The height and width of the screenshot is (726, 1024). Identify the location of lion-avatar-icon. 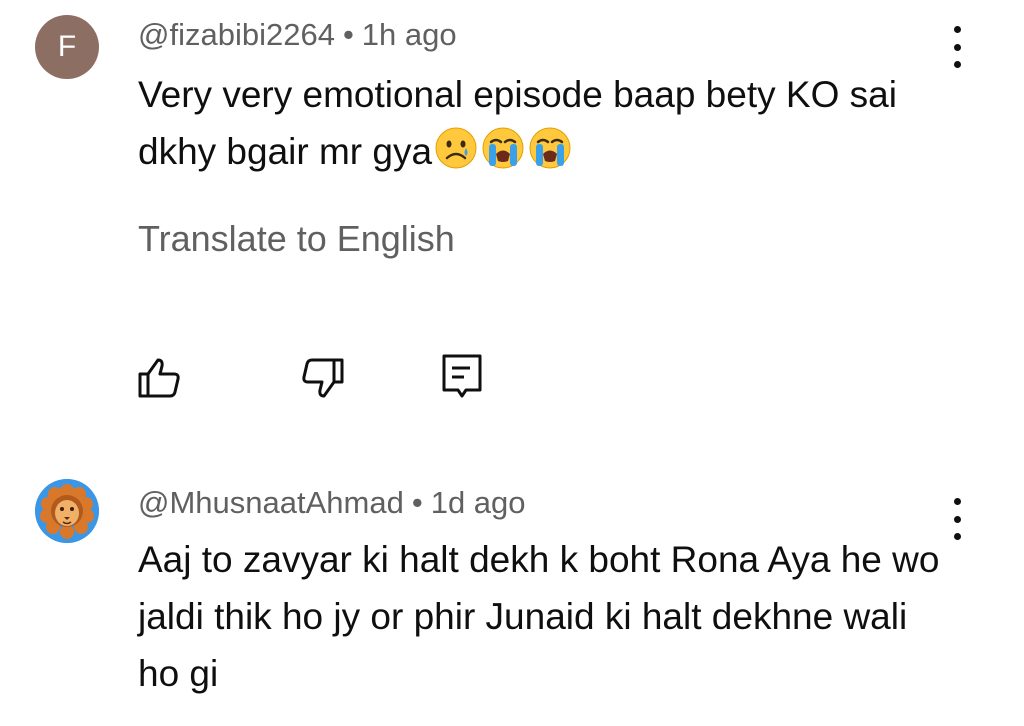
(67, 511).